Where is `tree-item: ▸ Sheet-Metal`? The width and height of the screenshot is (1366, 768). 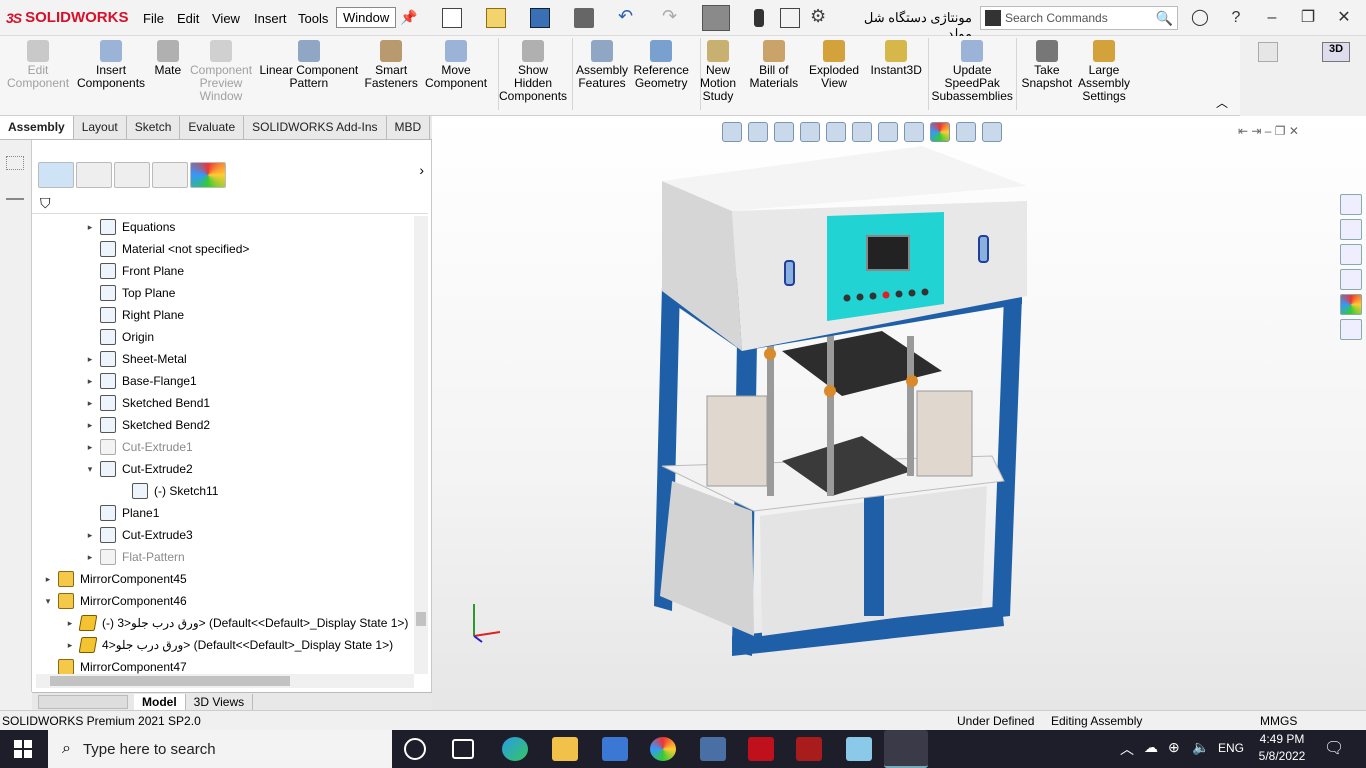 tree-item: ▸ Sheet-Metal is located at coordinates (135, 359).